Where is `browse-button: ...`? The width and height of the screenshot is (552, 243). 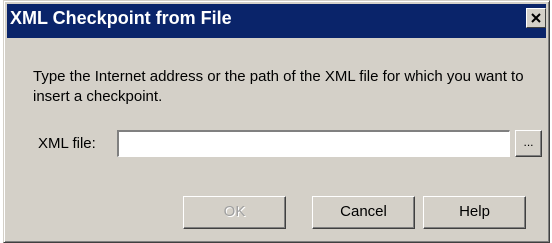
browse-button: ... is located at coordinates (528, 143).